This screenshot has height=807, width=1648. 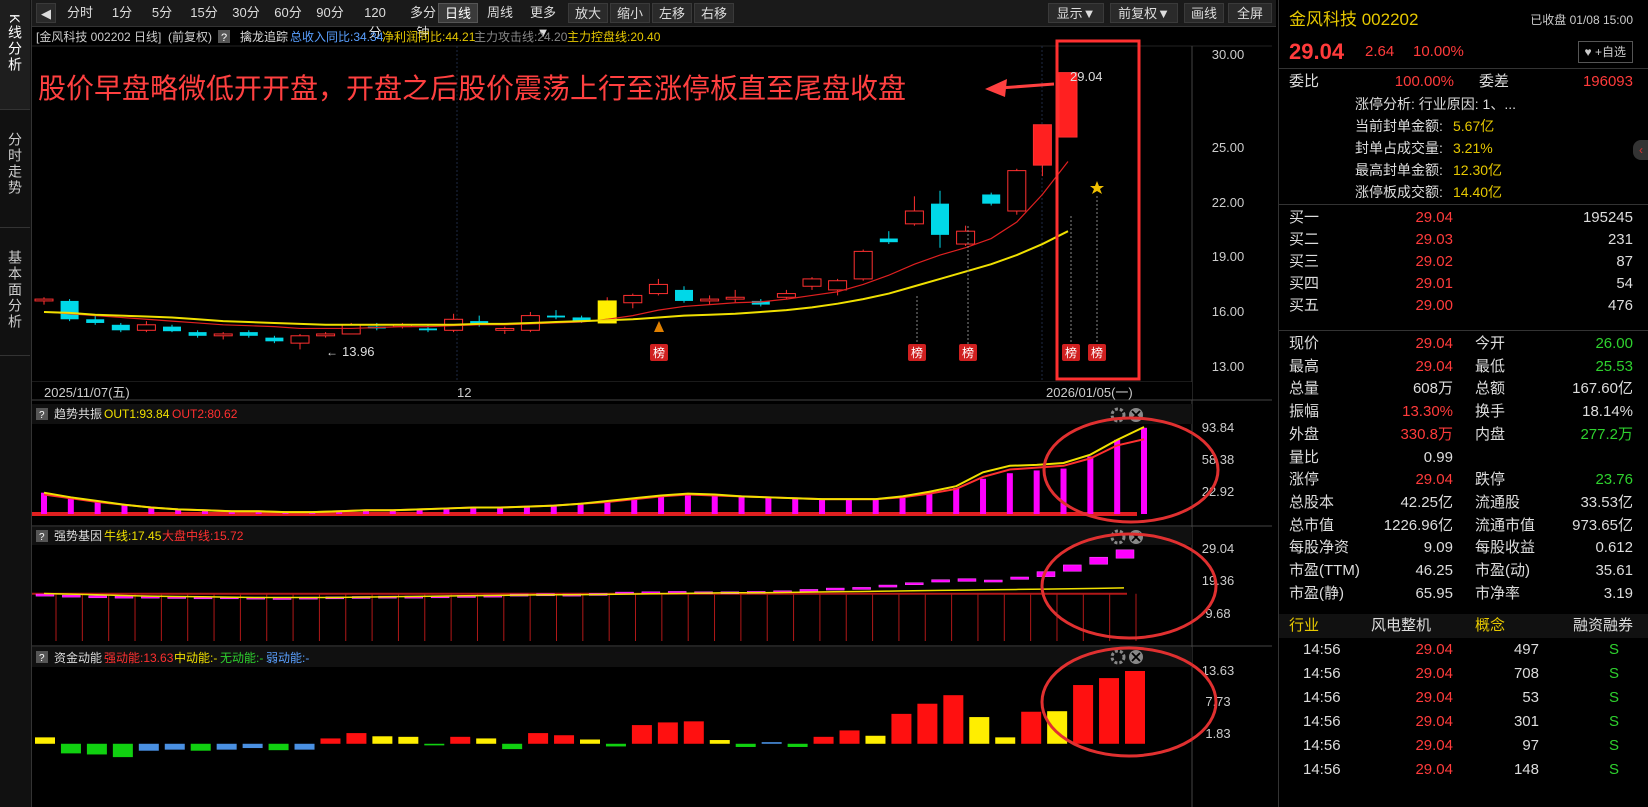 I want to click on quote-label: 内盘, so click(x=1490, y=434).